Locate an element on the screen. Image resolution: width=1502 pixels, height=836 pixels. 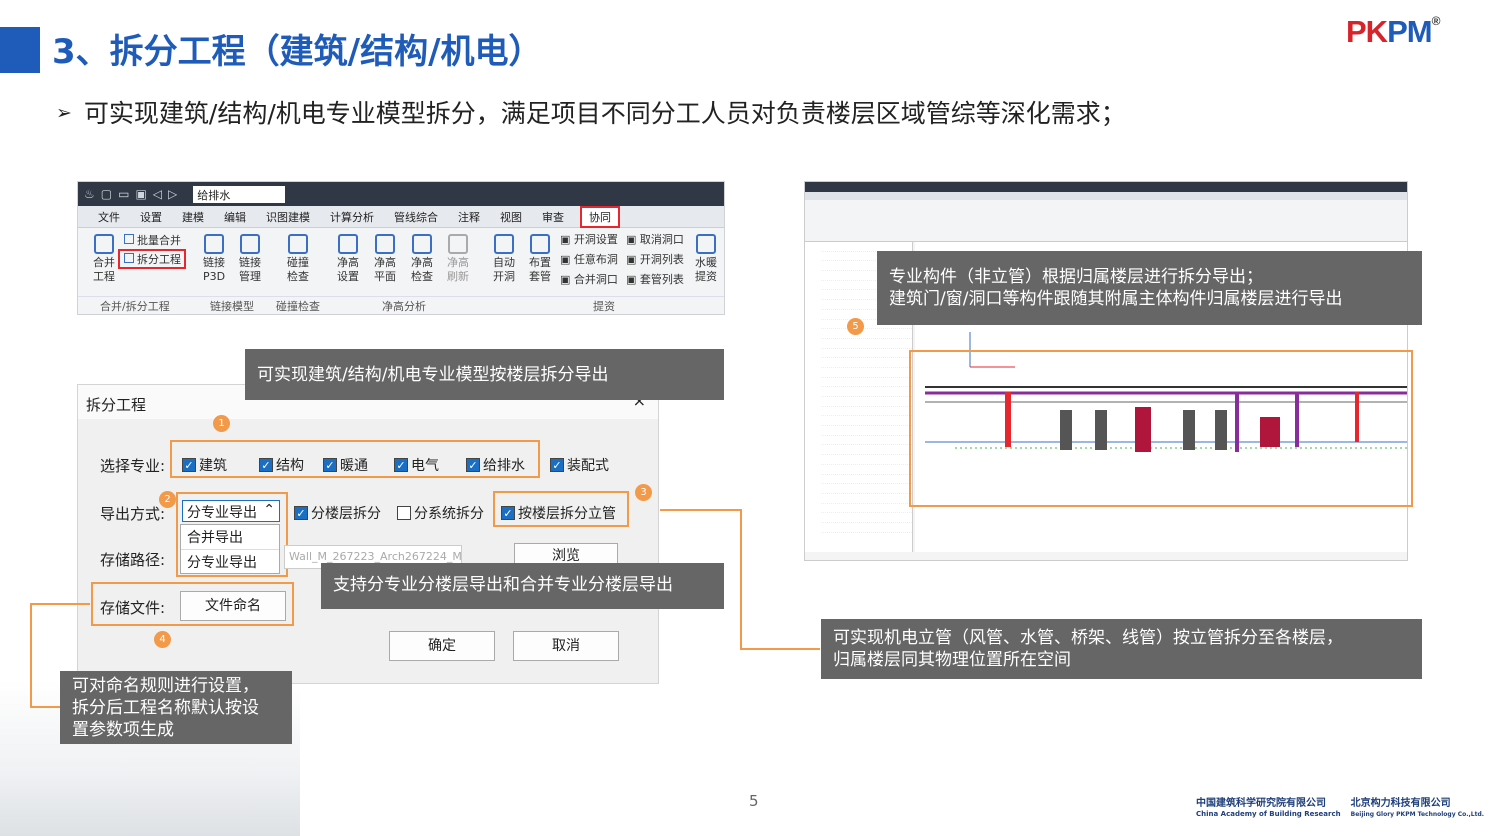
callout-naming: 可对命名规则进行设置， 拆分后工程名称默认按设 置参数项生成 is located at coordinates (176, 707).